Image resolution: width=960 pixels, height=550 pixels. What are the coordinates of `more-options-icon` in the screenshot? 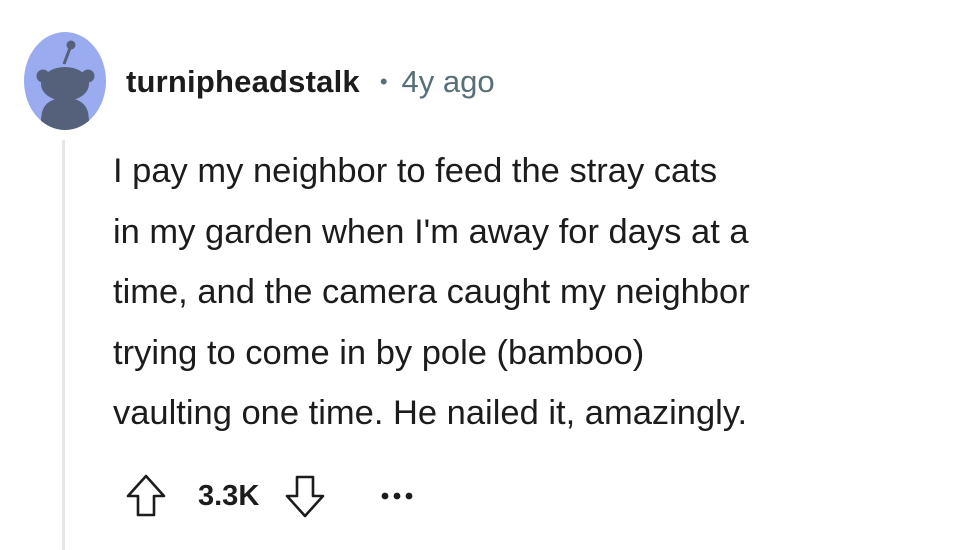 It's located at (397, 496).